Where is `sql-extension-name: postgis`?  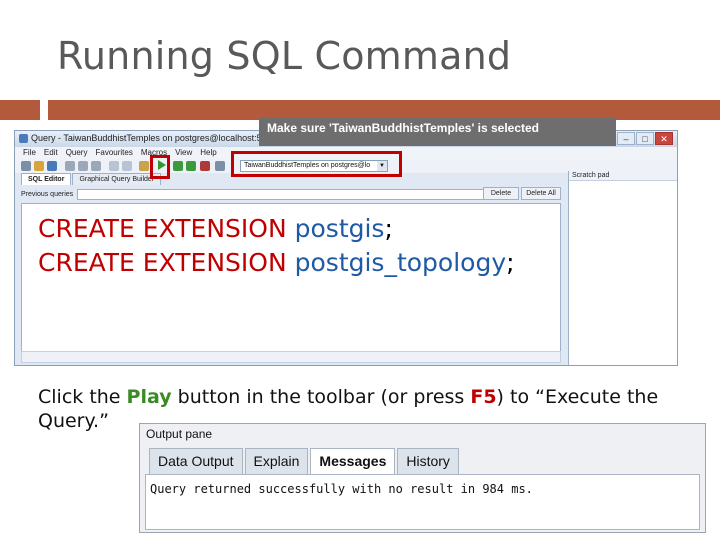 sql-extension-name: postgis is located at coordinates (339, 228).